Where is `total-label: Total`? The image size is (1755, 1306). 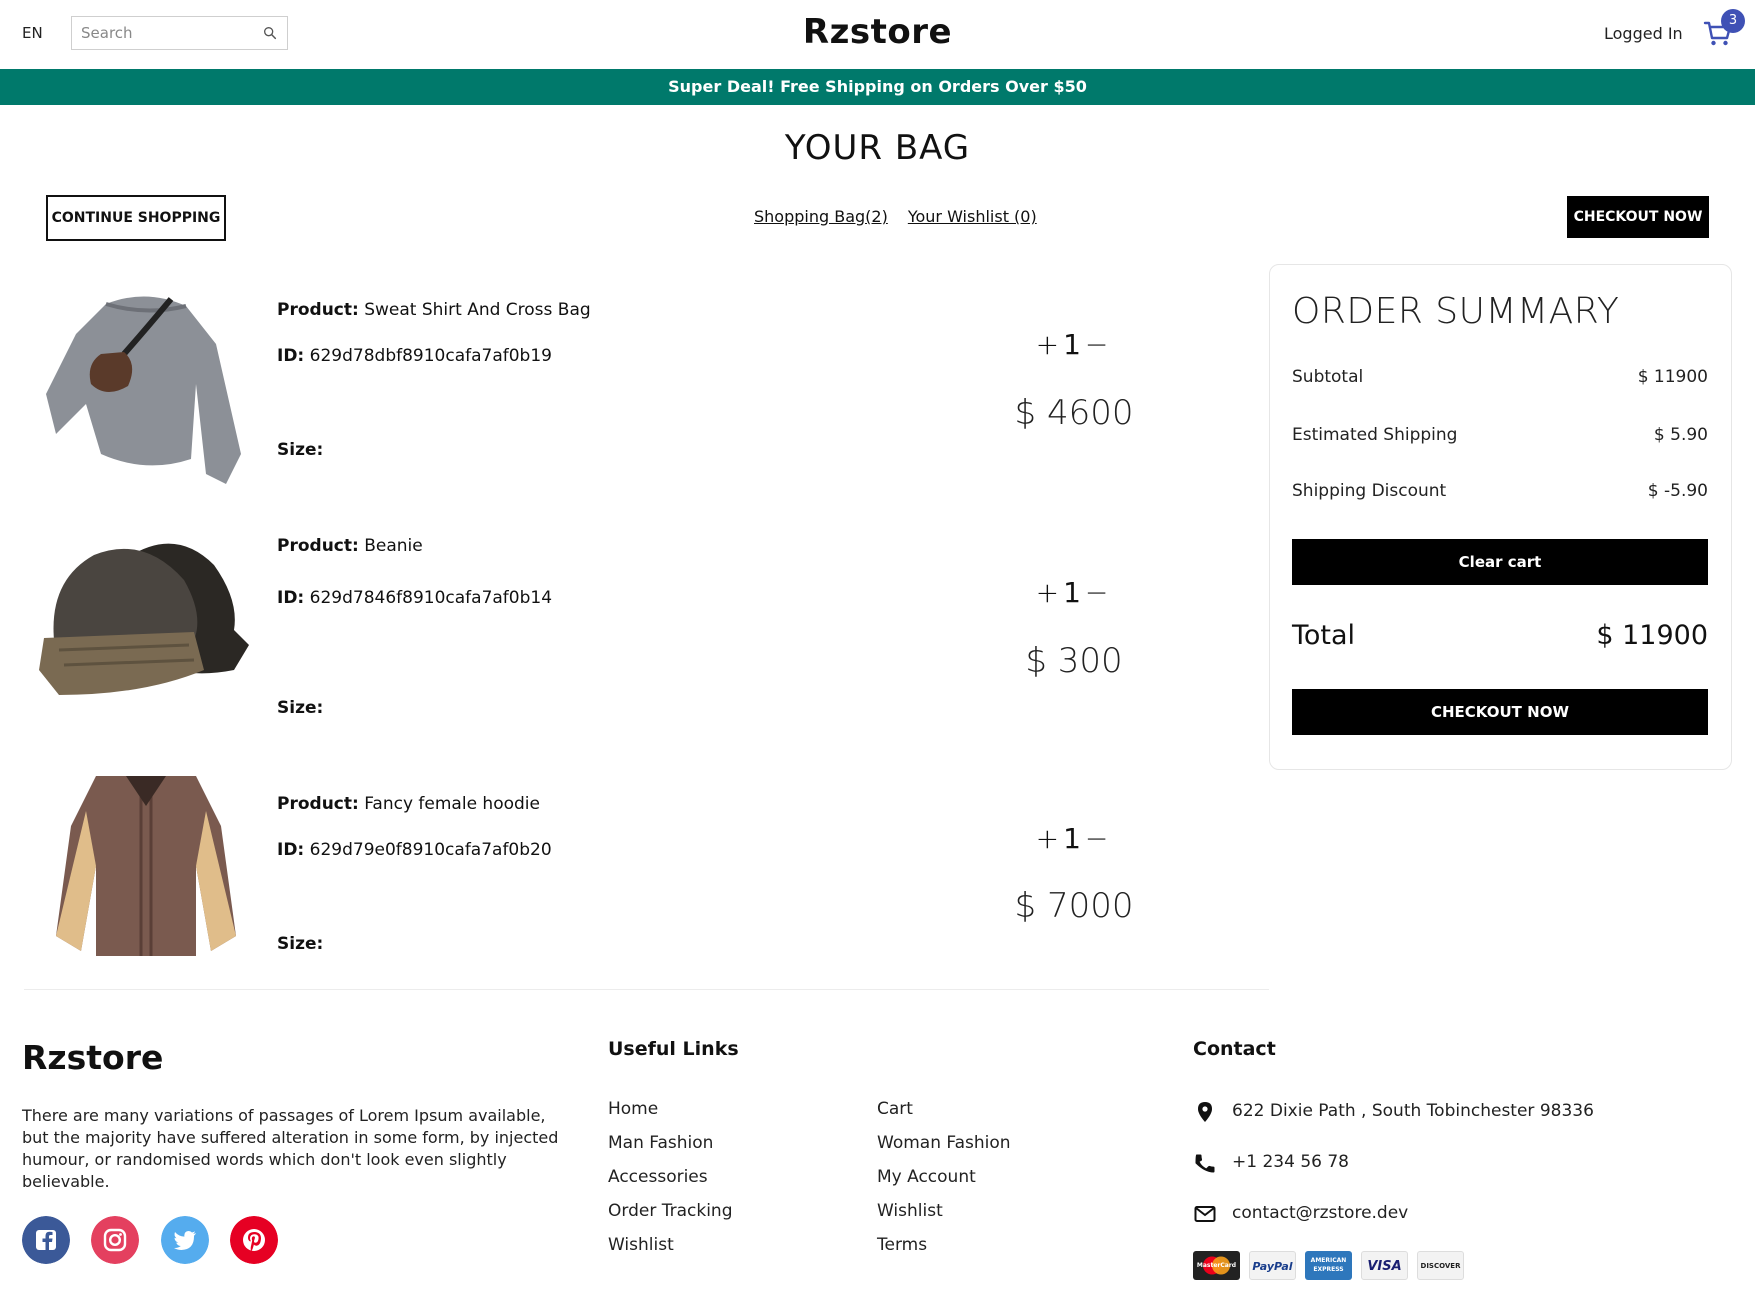 total-label: Total is located at coordinates (1324, 635).